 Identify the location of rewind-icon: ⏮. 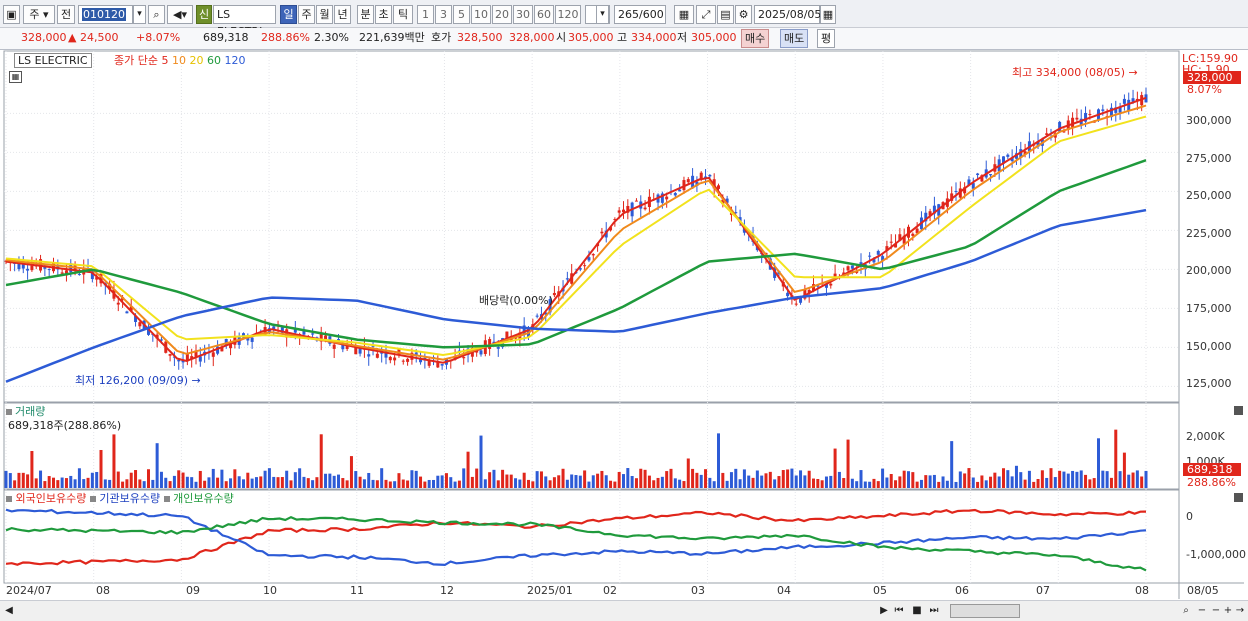
(899, 611).